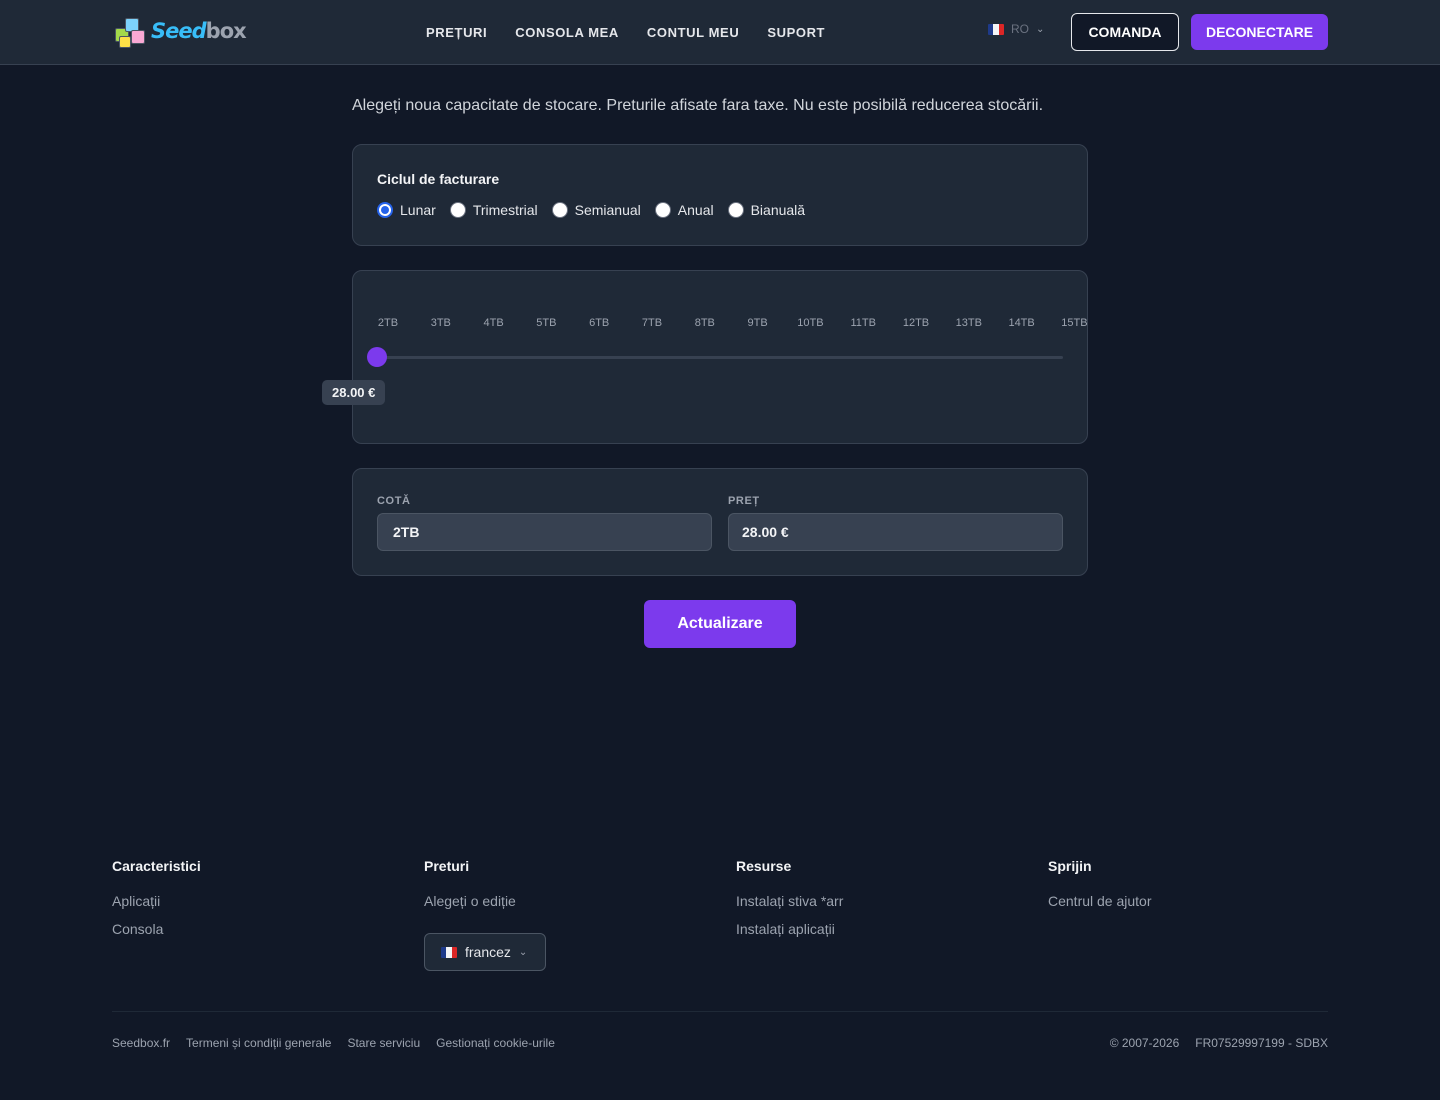 This screenshot has width=1440, height=1100. Describe the element at coordinates (876, 929) in the screenshot. I see `footer-link-install-apps: Instalați aplicații` at that location.